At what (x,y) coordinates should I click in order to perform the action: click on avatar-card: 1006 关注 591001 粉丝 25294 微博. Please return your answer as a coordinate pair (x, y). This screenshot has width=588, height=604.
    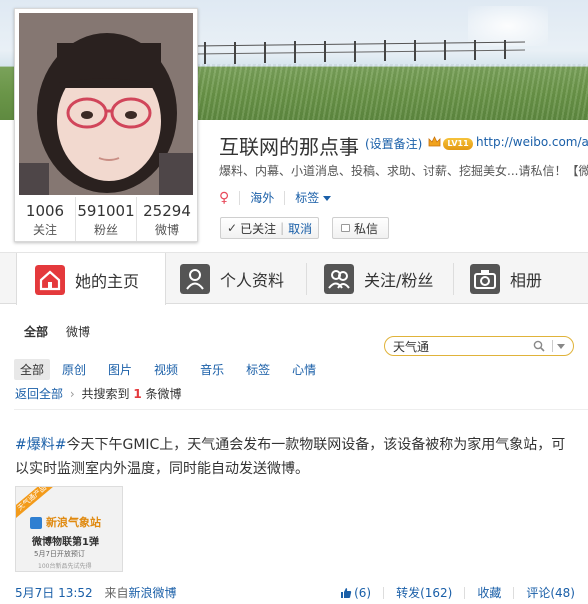
    Looking at the image, I should click on (106, 125).